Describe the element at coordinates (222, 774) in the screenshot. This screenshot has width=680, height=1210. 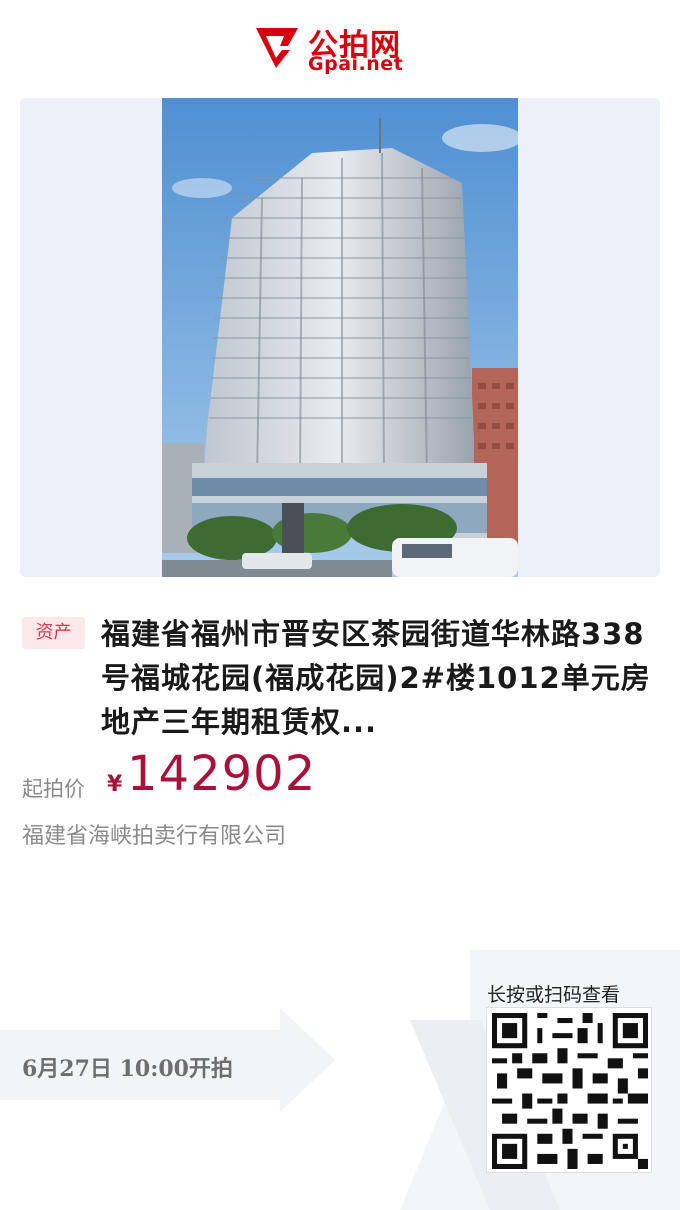
I see `starting-price-value: 142902` at that location.